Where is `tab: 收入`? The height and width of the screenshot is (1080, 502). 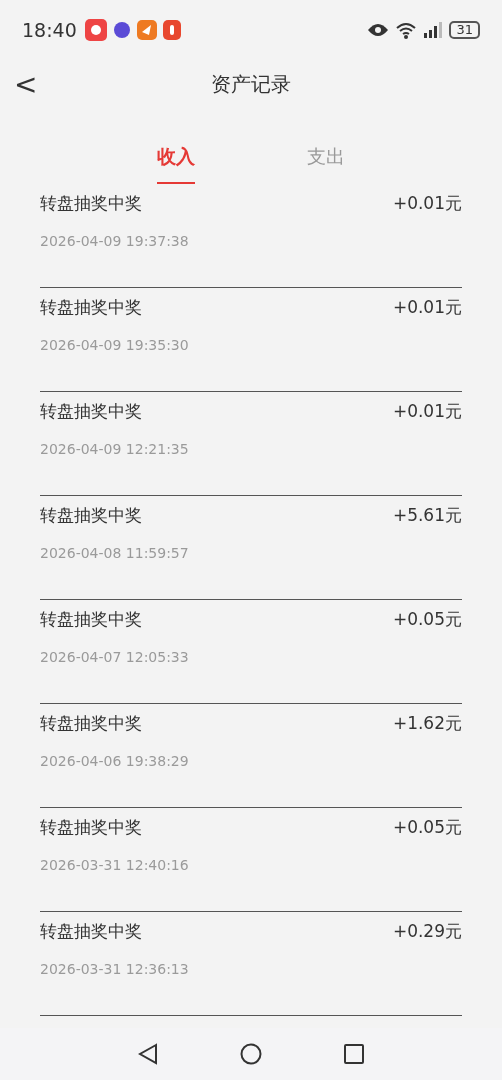
tab: 收入 is located at coordinates (176, 161).